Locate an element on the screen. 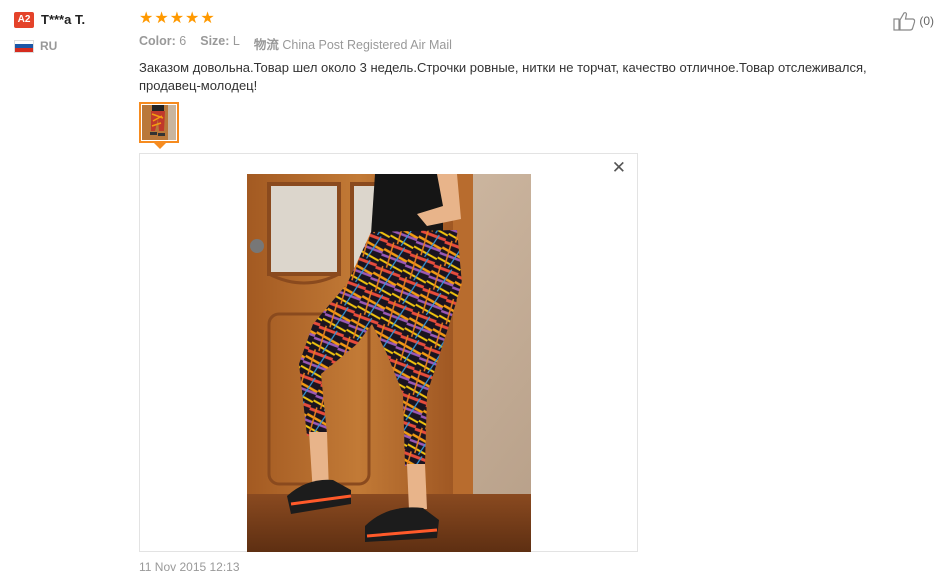 This screenshot has height=579, width=940. russia-flag-icon is located at coordinates (24, 46).